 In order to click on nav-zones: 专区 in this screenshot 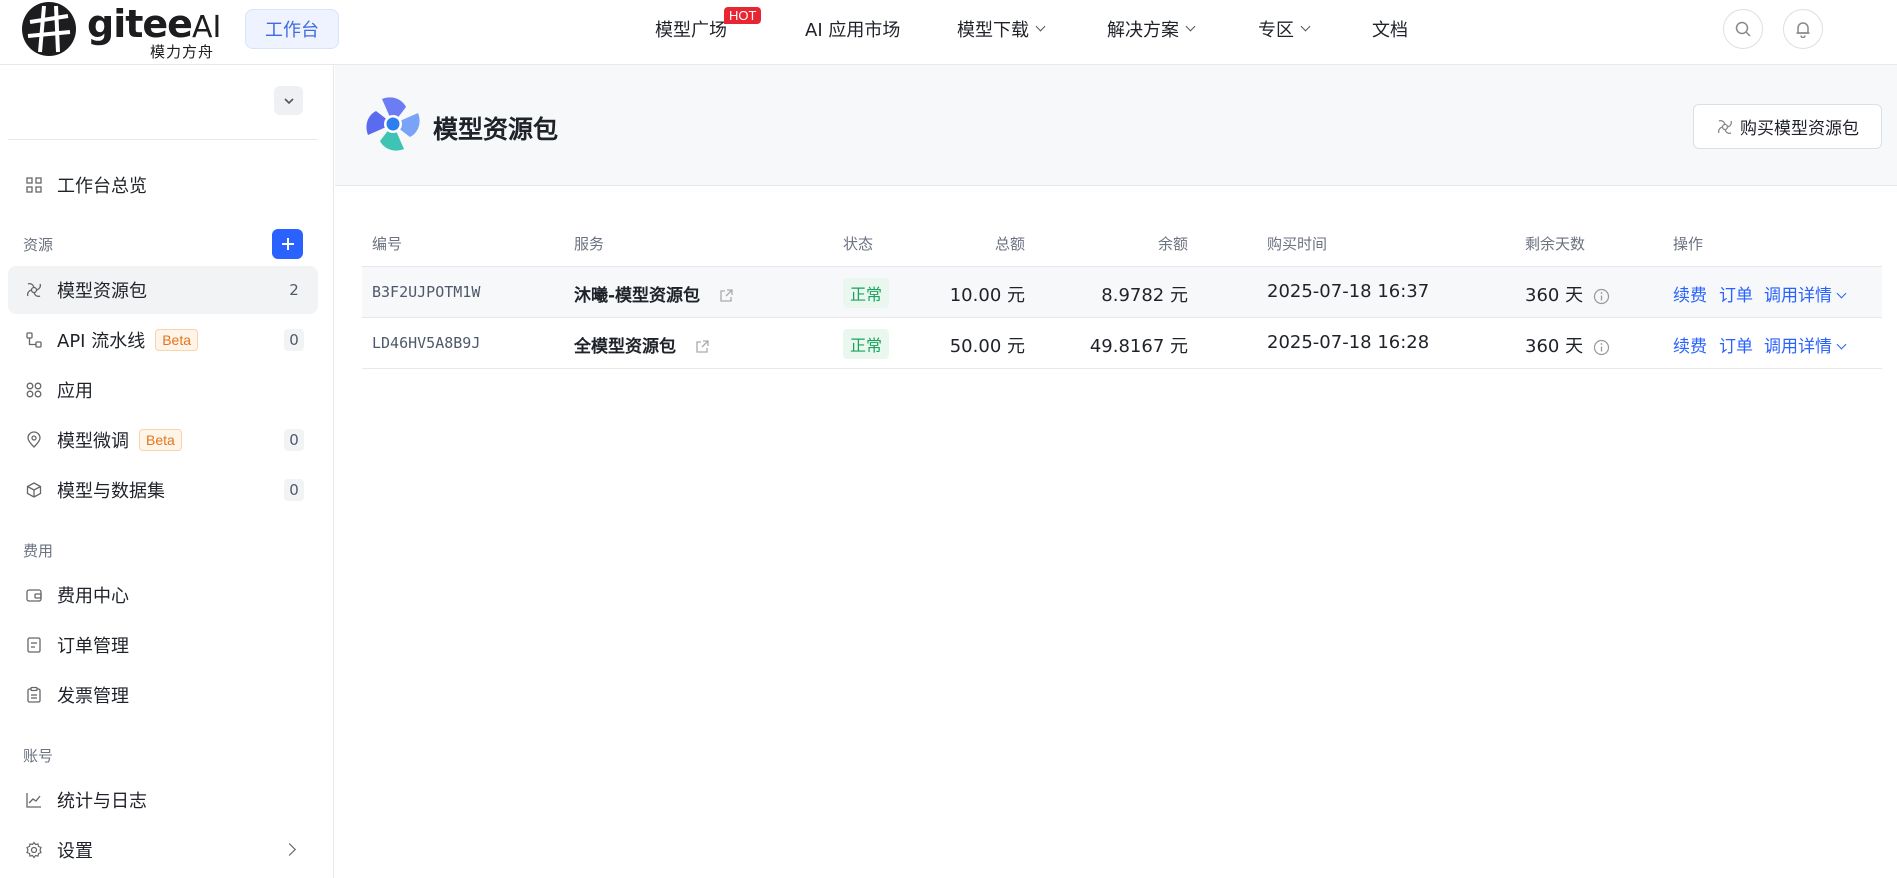, I will do `click(1284, 29)`.